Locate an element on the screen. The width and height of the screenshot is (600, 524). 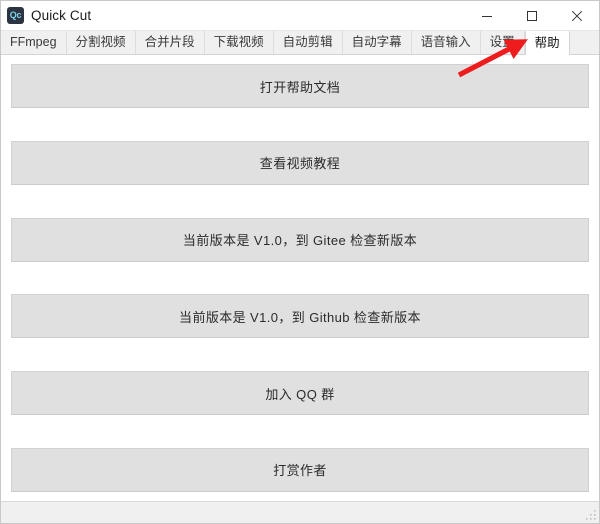
minimize-button is located at coordinates (486, 15).